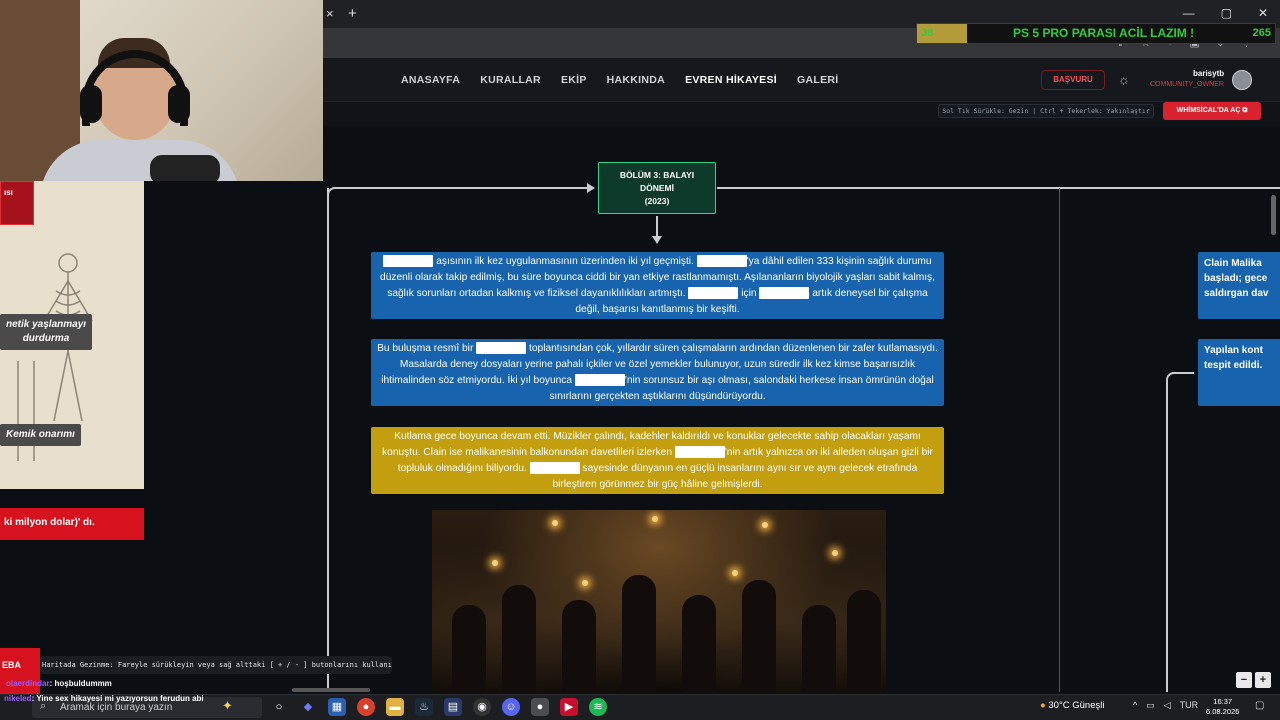 Image resolution: width=1280 pixels, height=720 pixels. I want to click on nav-home: ANASAYFA, so click(430, 80).